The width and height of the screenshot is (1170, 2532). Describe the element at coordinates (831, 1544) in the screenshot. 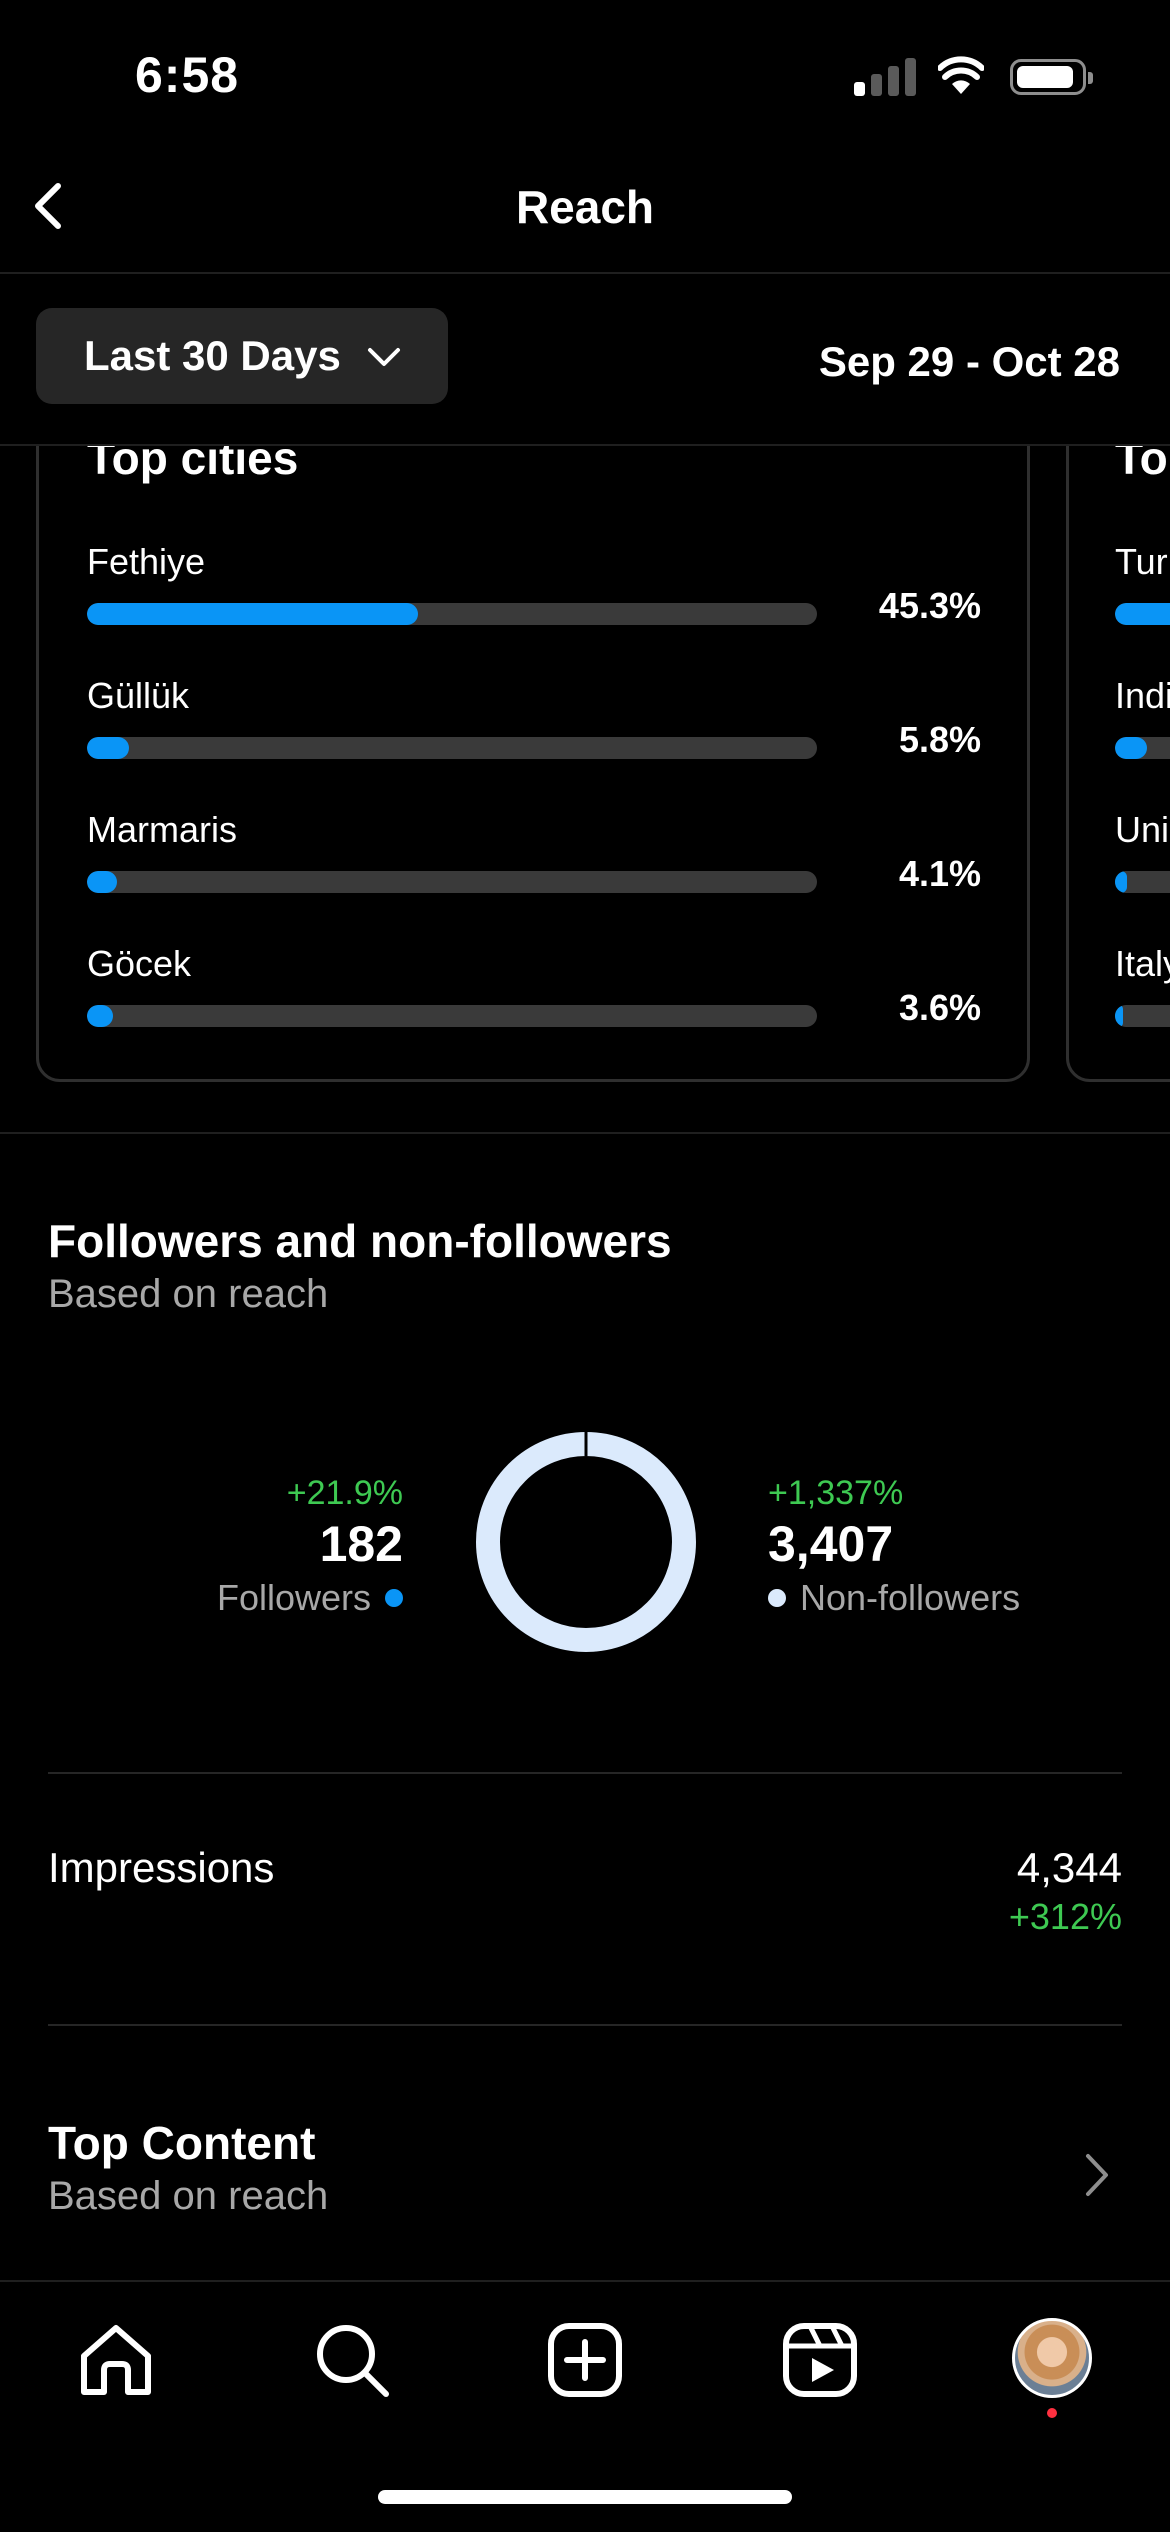

I see `non-followers-value: 3,407` at that location.